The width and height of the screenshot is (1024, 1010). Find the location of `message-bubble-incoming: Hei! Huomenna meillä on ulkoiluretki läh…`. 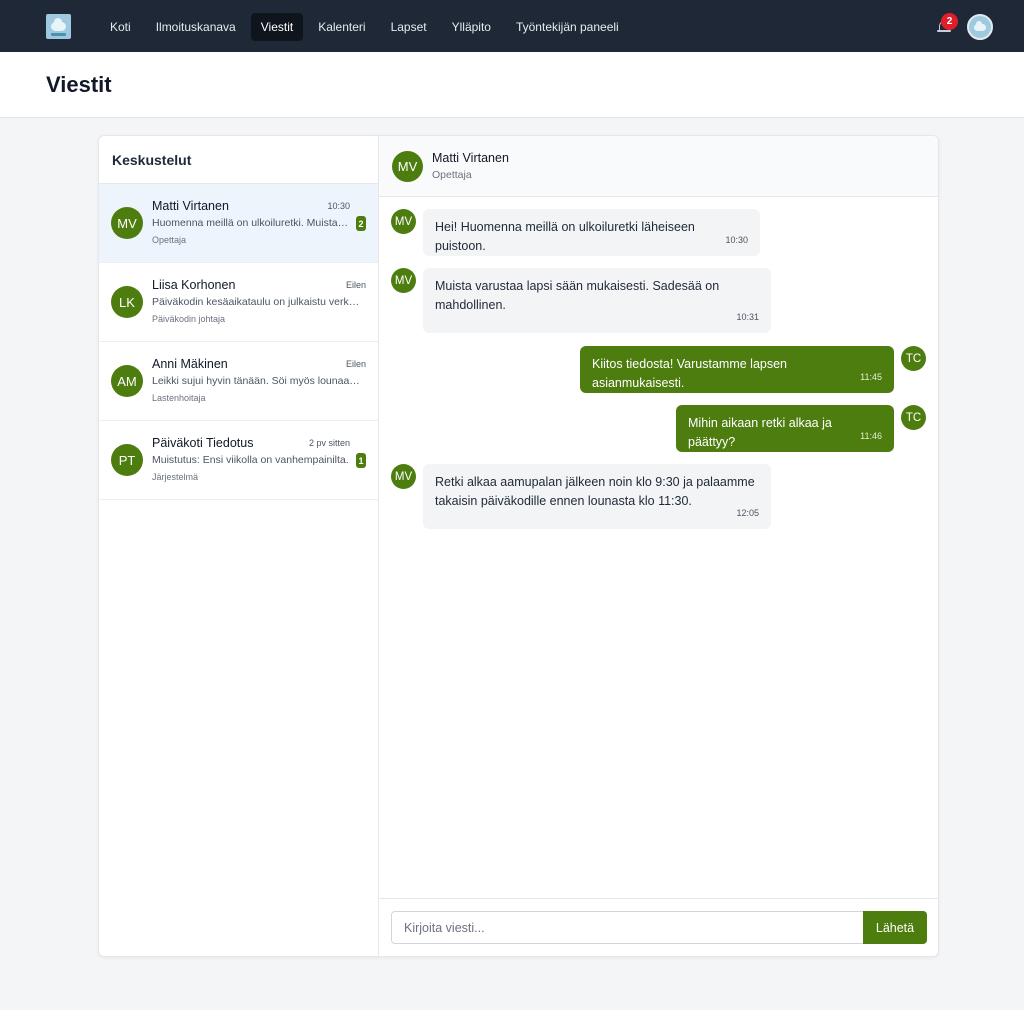

message-bubble-incoming: Hei! Huomenna meillä on ulkoiluretki läh… is located at coordinates (591, 232).